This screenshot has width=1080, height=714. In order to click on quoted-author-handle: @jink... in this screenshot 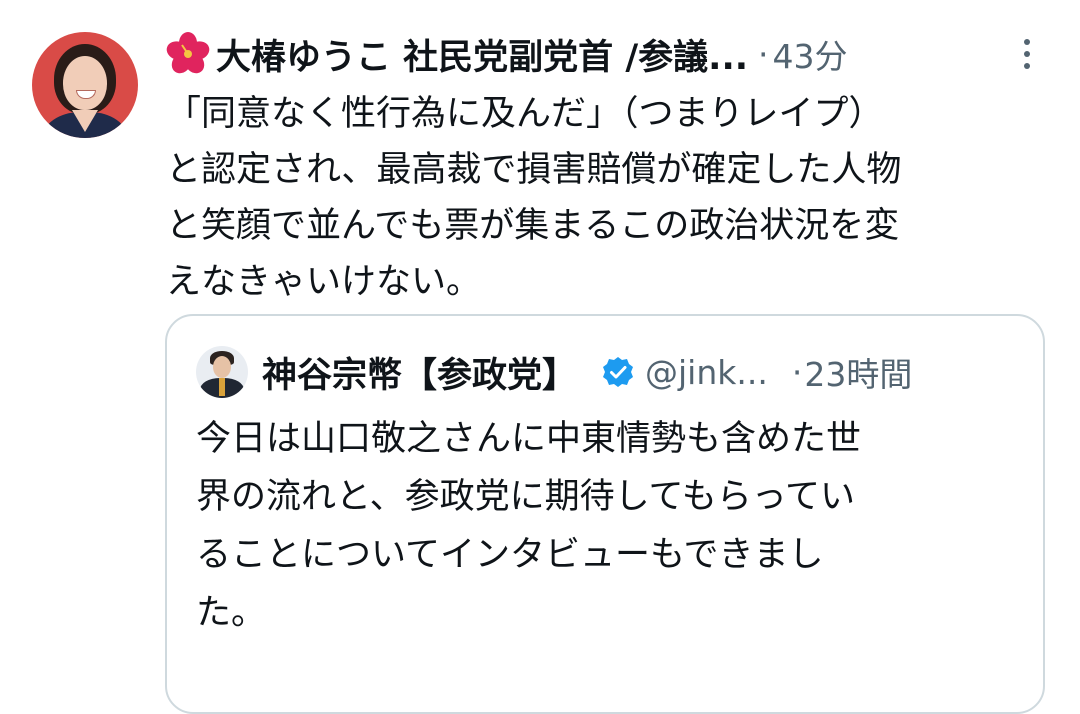, I will do `click(706, 372)`.